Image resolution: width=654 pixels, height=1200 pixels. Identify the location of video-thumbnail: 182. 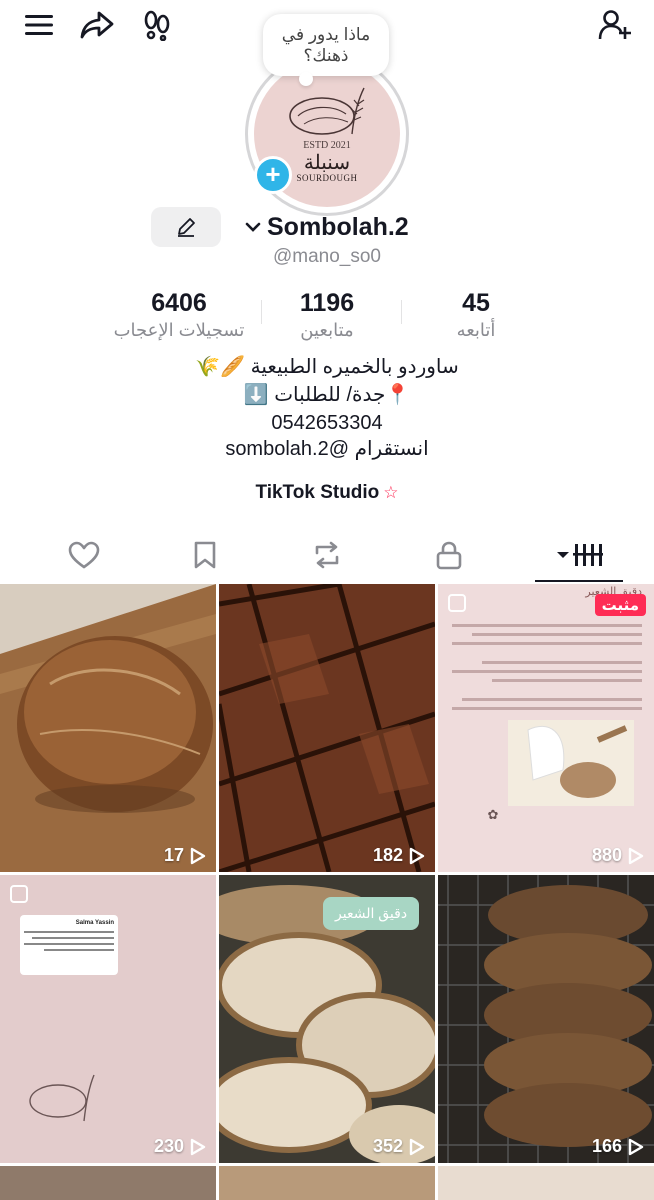
(327, 728).